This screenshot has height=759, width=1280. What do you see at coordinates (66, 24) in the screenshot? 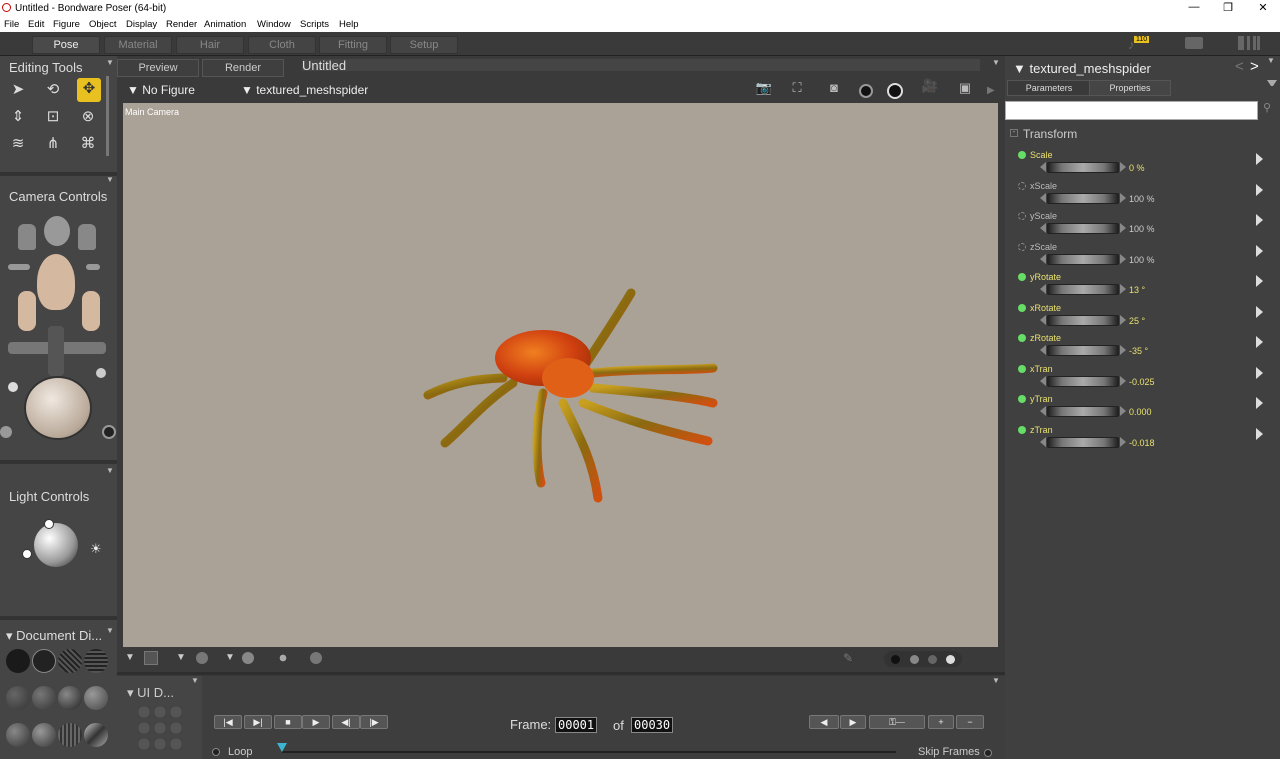
I see `menu-figure: Figure` at bounding box center [66, 24].